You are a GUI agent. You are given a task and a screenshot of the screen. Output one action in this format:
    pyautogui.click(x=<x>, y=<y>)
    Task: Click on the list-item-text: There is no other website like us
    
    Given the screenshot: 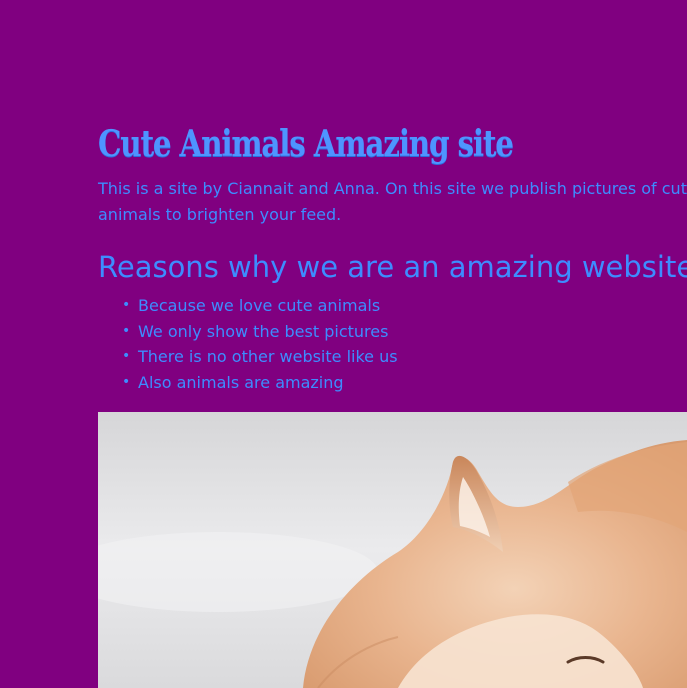 What is the action you would take?
    pyautogui.click(x=268, y=357)
    